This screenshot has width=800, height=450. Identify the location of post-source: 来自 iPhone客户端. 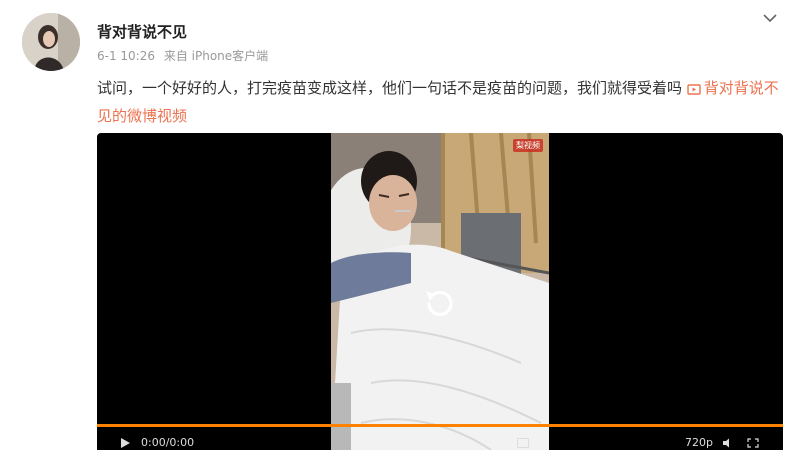
(216, 56).